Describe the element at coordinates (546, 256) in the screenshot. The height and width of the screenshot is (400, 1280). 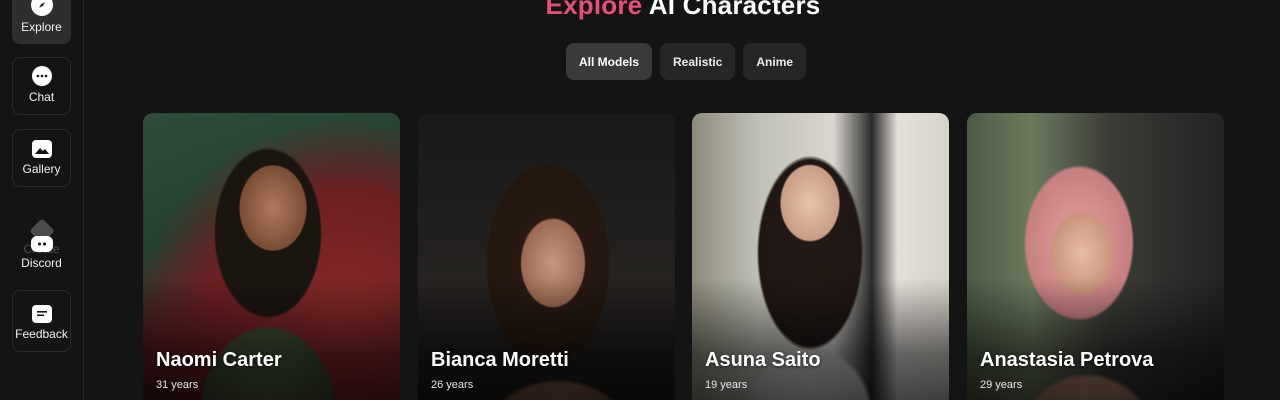
I see `character-card: Bianca Moretti 26 years` at that location.